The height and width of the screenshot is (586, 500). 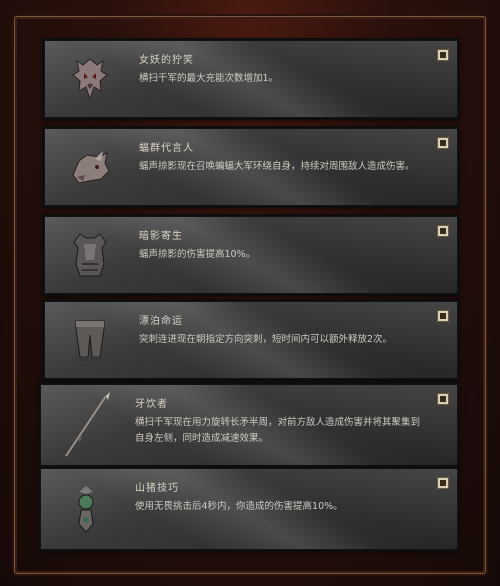 I want to click on leg-armor-icon, so click(x=90, y=340).